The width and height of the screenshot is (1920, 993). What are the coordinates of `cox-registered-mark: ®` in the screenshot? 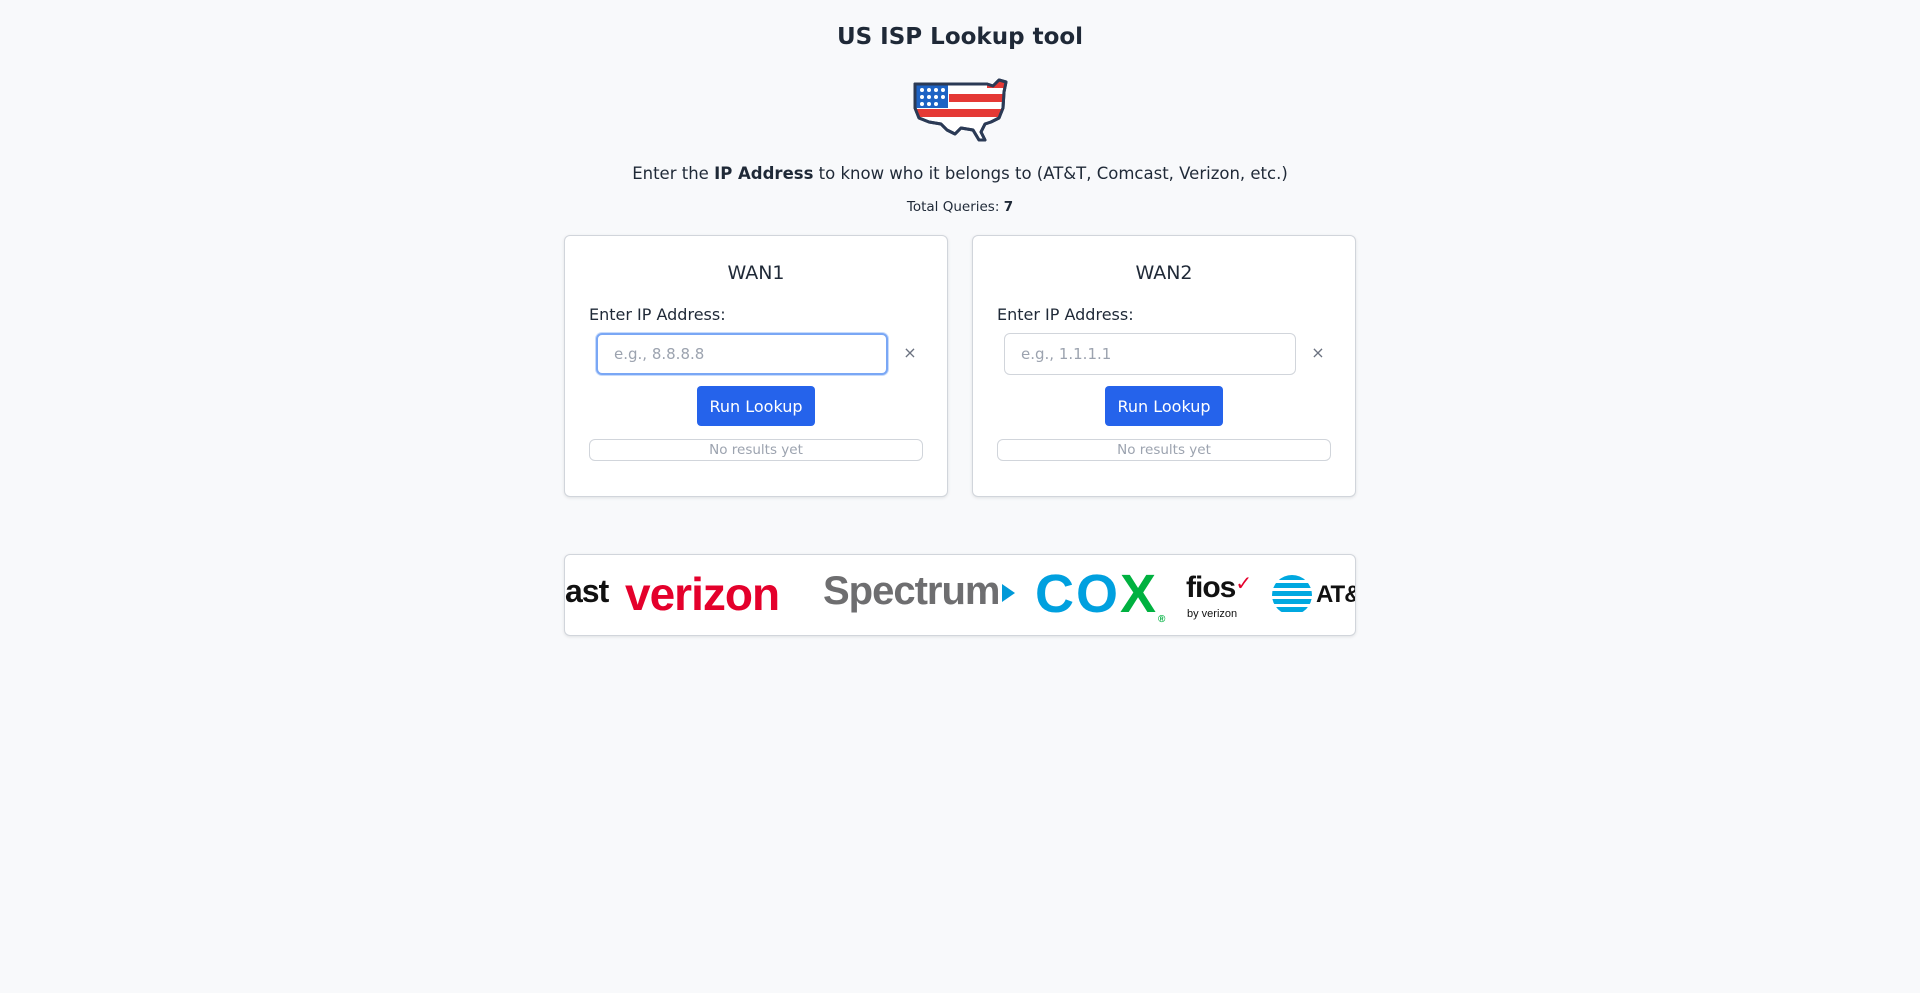 It's located at (1163, 619).